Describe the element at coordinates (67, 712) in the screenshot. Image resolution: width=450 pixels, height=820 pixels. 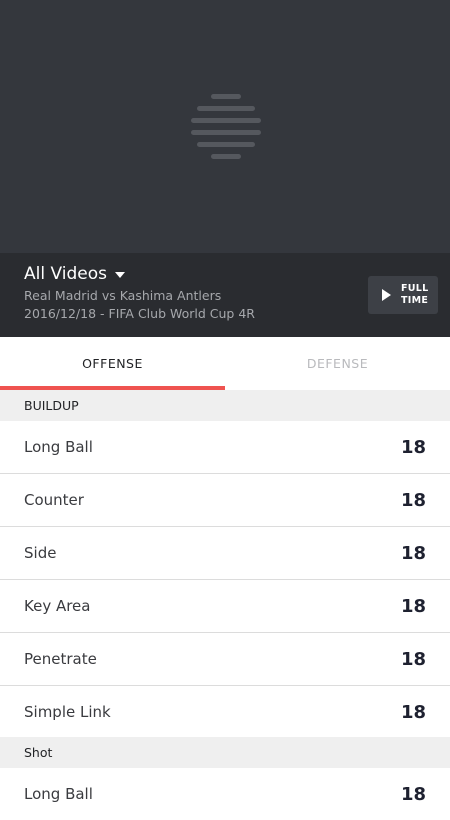
I see `stat-label: Simple Link` at that location.